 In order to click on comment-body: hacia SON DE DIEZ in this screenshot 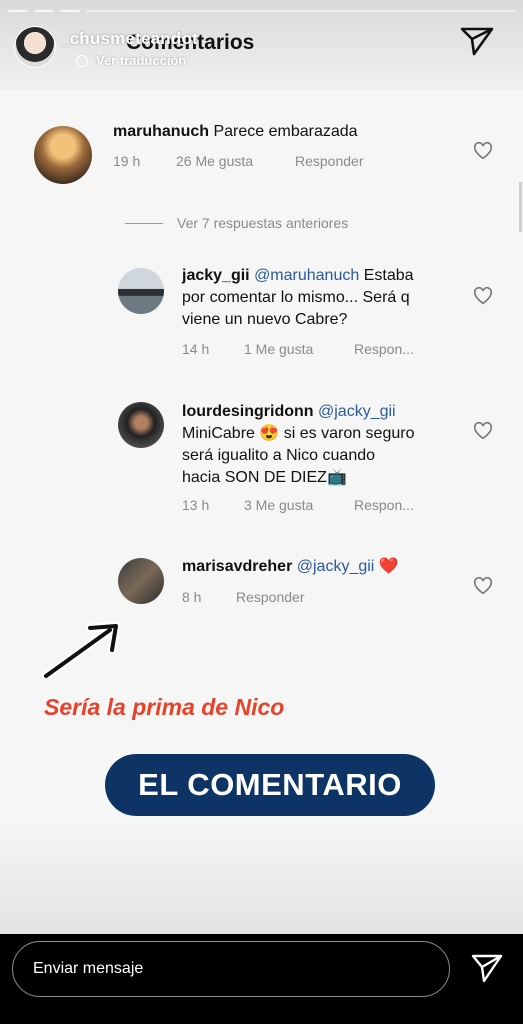, I will do `click(254, 477)`.